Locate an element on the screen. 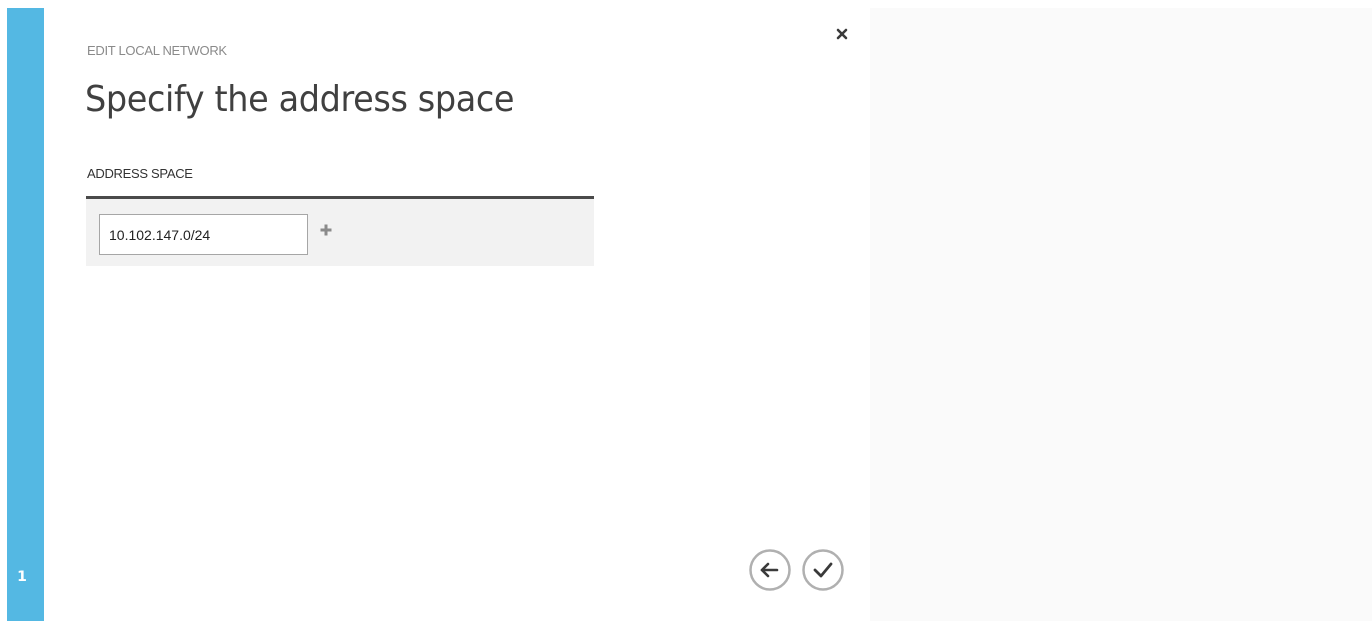  plus-icon is located at coordinates (326, 230).